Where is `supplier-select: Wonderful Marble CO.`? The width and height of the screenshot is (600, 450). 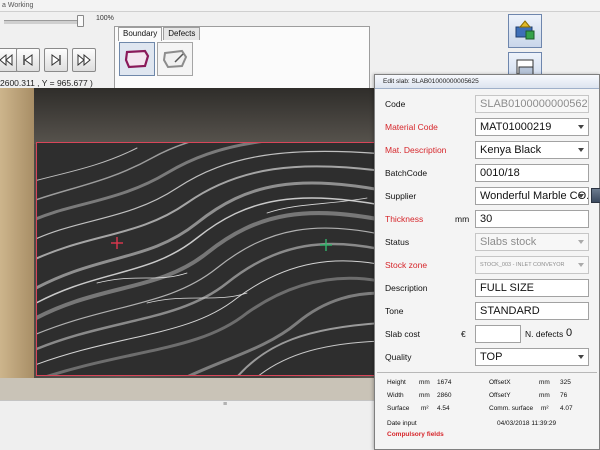
supplier-select: Wonderful Marble CO. is located at coordinates (532, 196).